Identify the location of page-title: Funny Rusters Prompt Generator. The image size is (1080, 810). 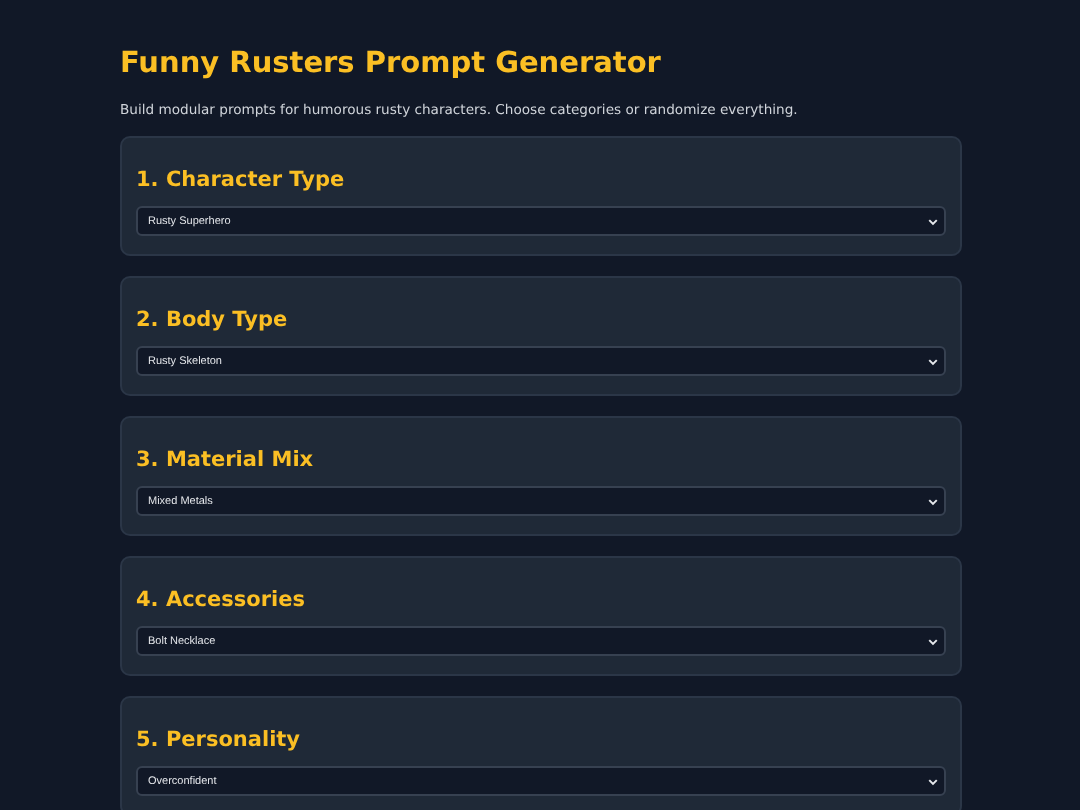
(391, 64).